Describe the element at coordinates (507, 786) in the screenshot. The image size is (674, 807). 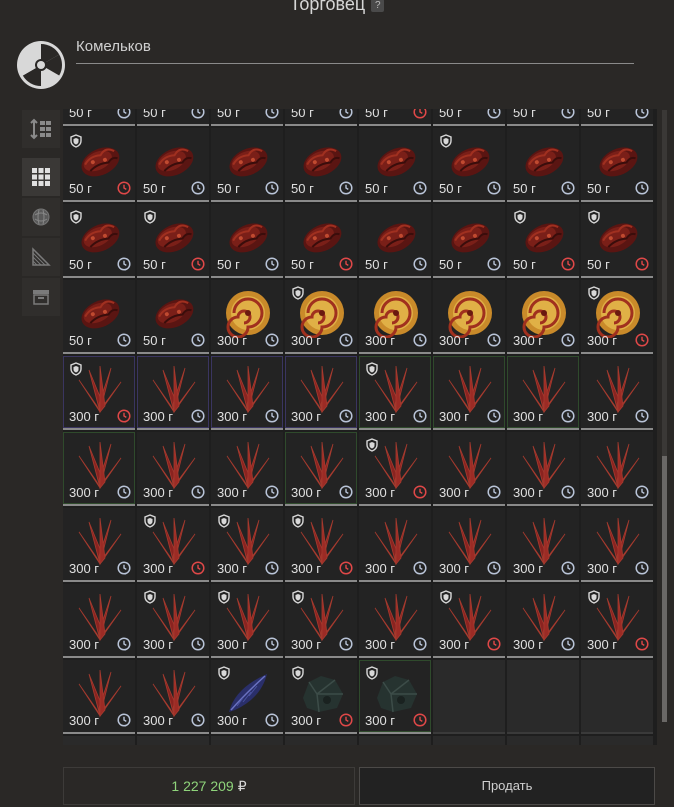
I see `sell-button: Продать` at that location.